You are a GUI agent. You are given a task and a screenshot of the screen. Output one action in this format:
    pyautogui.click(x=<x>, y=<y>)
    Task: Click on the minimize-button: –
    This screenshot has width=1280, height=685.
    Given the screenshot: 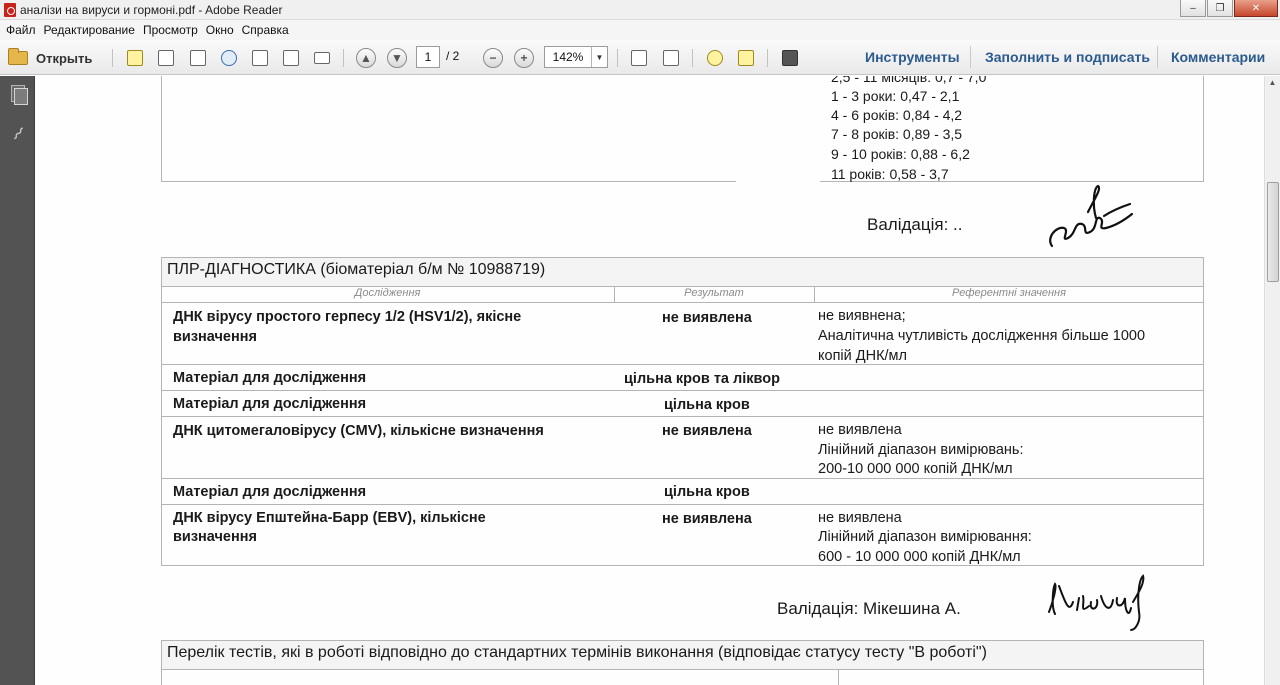 What is the action you would take?
    pyautogui.click(x=1193, y=8)
    